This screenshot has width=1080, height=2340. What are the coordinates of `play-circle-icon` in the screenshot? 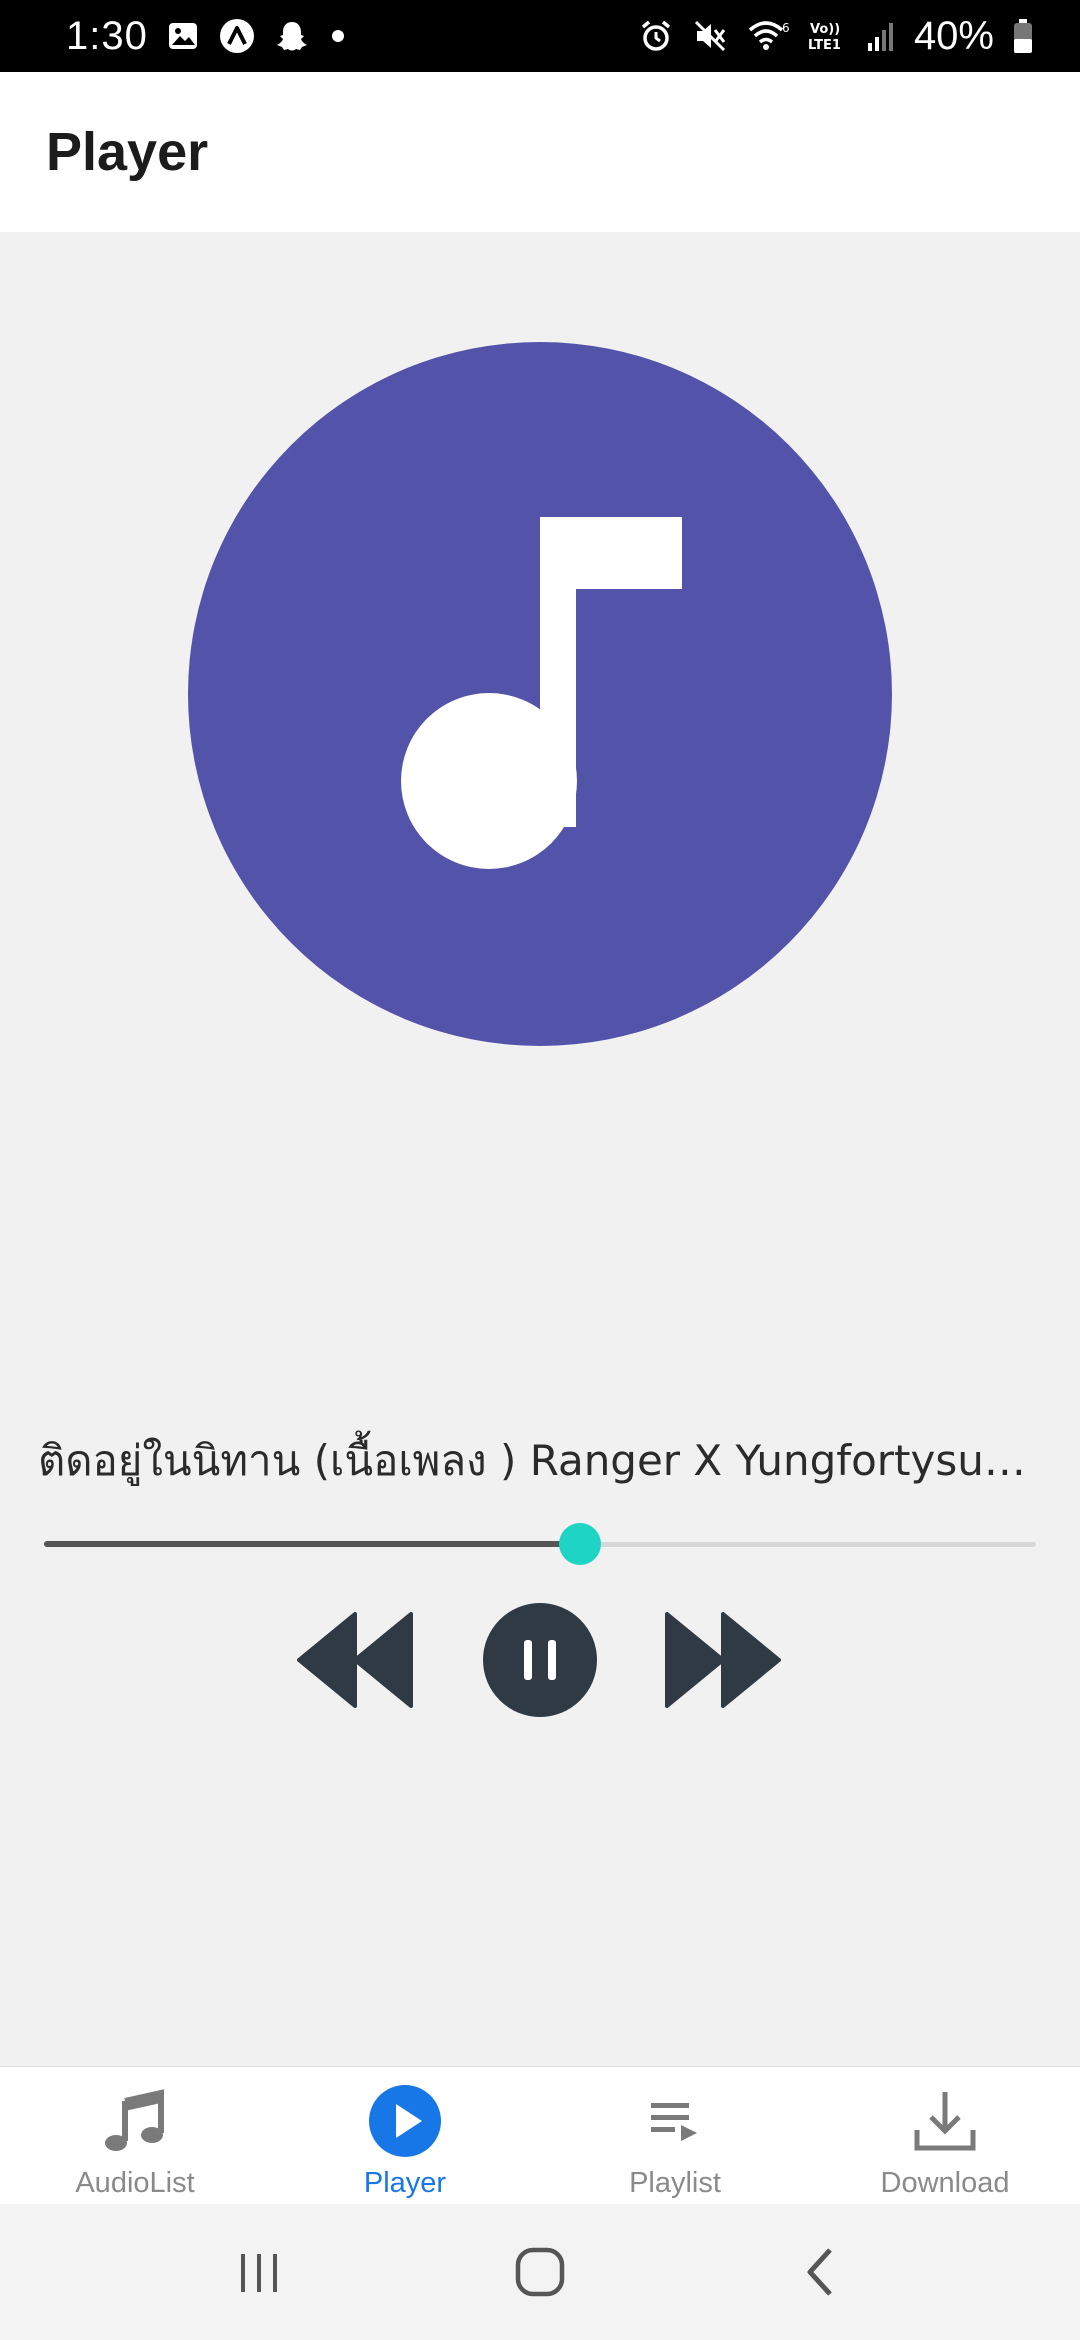 It's located at (405, 2121).